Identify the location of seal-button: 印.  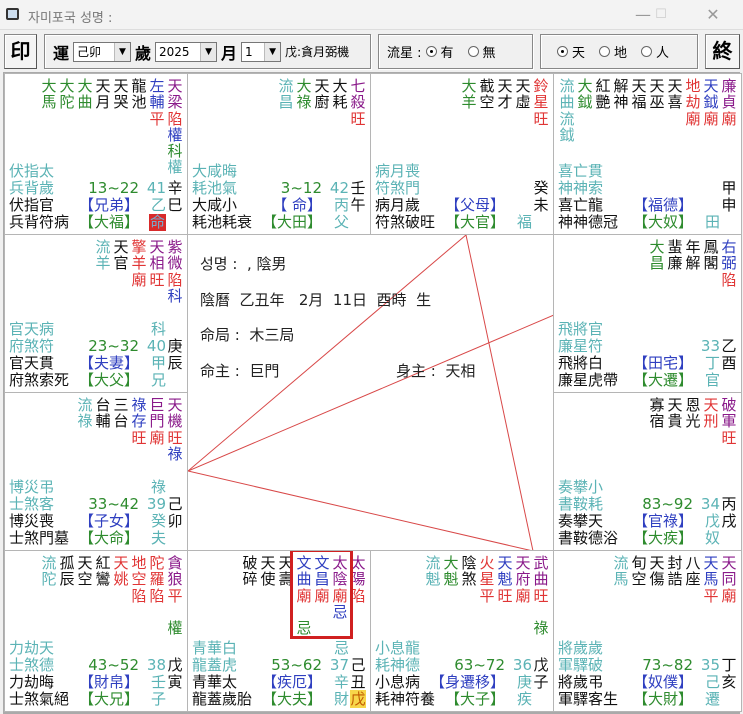
(20, 51).